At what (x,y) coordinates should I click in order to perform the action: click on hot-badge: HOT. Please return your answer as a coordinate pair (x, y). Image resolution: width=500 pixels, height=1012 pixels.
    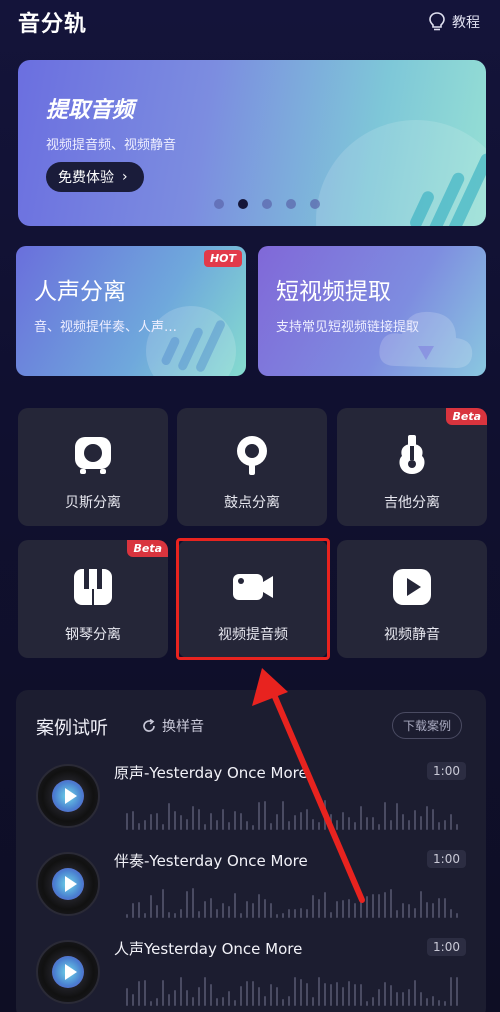
    Looking at the image, I should click on (222, 258).